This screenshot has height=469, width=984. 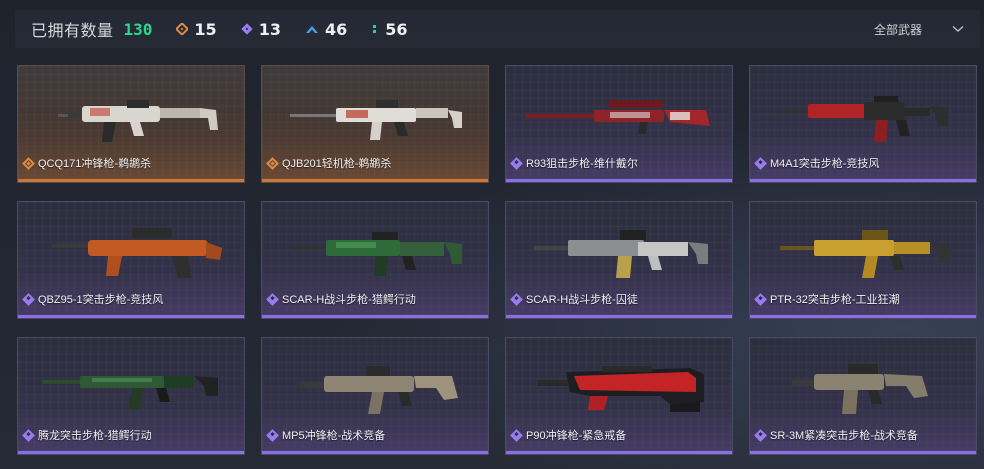 What do you see at coordinates (247, 29) in the screenshot?
I see `purple-diamond-icon` at bounding box center [247, 29].